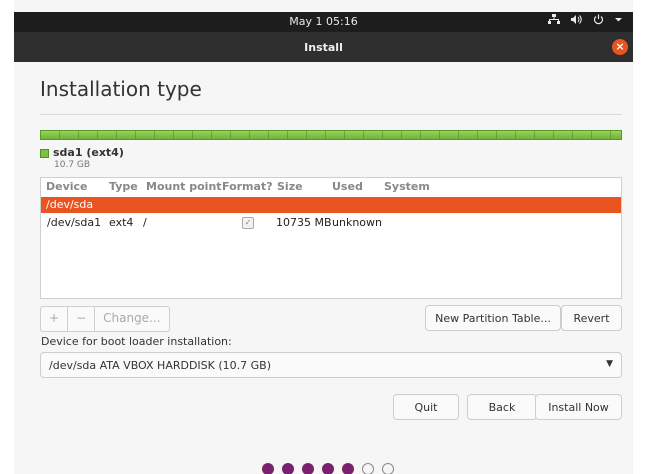 The height and width of the screenshot is (474, 647). Describe the element at coordinates (88, 152) in the screenshot. I see `partition-legend-label: sda1 (ext4)` at that location.